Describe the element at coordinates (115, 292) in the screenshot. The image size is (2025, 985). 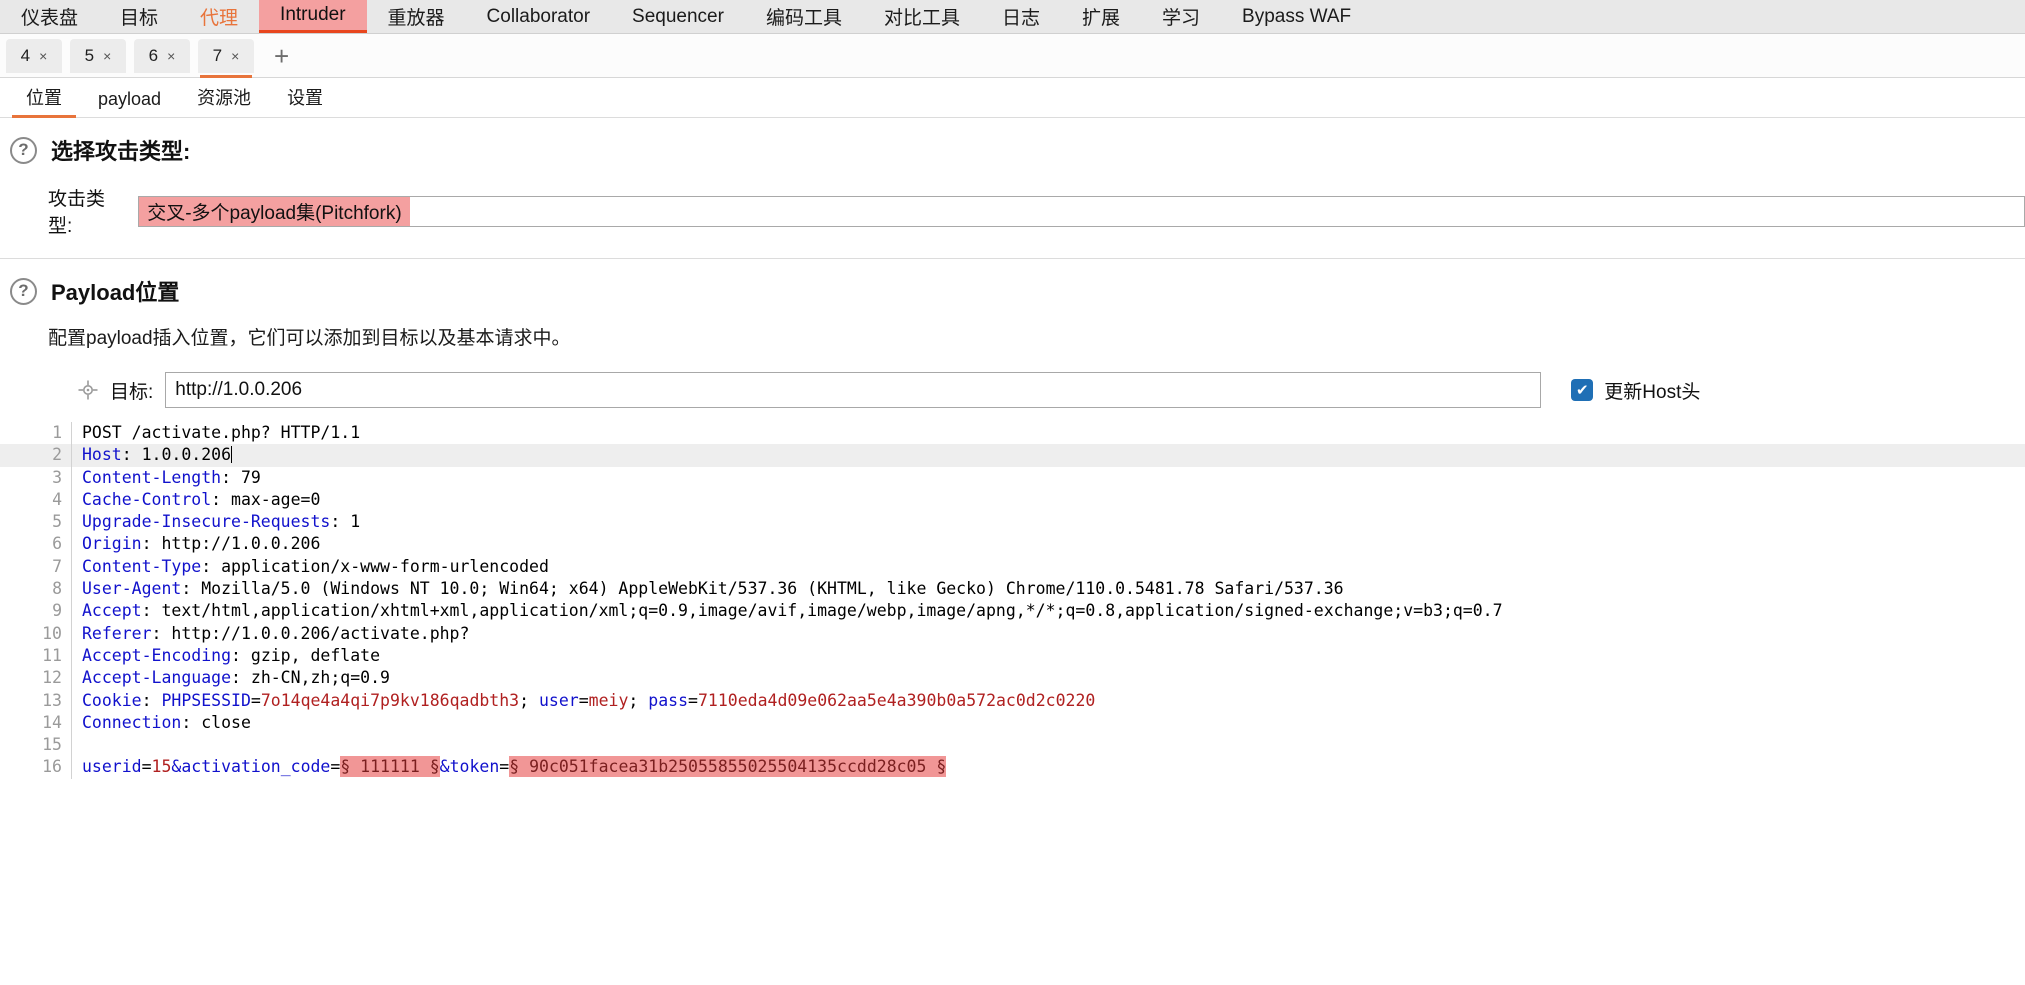
I see `payload-positions-title: Payload位置` at that location.